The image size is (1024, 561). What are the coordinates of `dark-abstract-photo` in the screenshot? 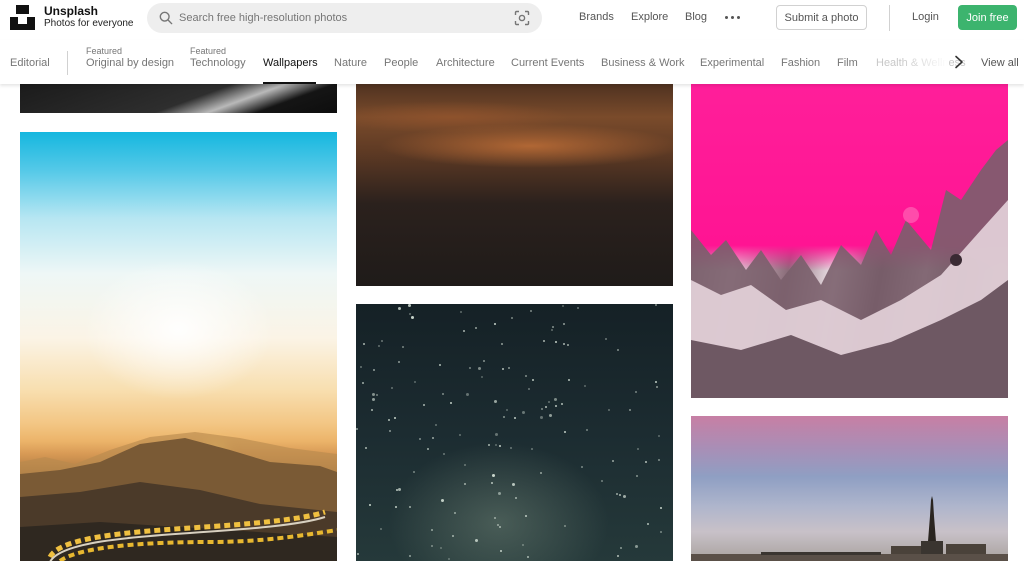 It's located at (178, 96).